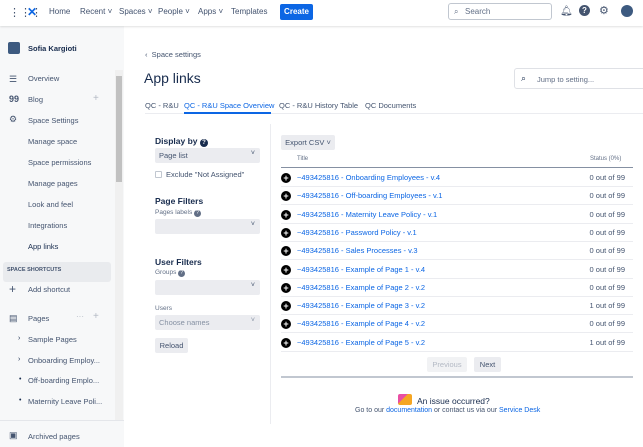 Image resolution: width=643 pixels, height=447 pixels. Describe the element at coordinates (171, 345) in the screenshot. I see `reload-button: Reload` at that location.